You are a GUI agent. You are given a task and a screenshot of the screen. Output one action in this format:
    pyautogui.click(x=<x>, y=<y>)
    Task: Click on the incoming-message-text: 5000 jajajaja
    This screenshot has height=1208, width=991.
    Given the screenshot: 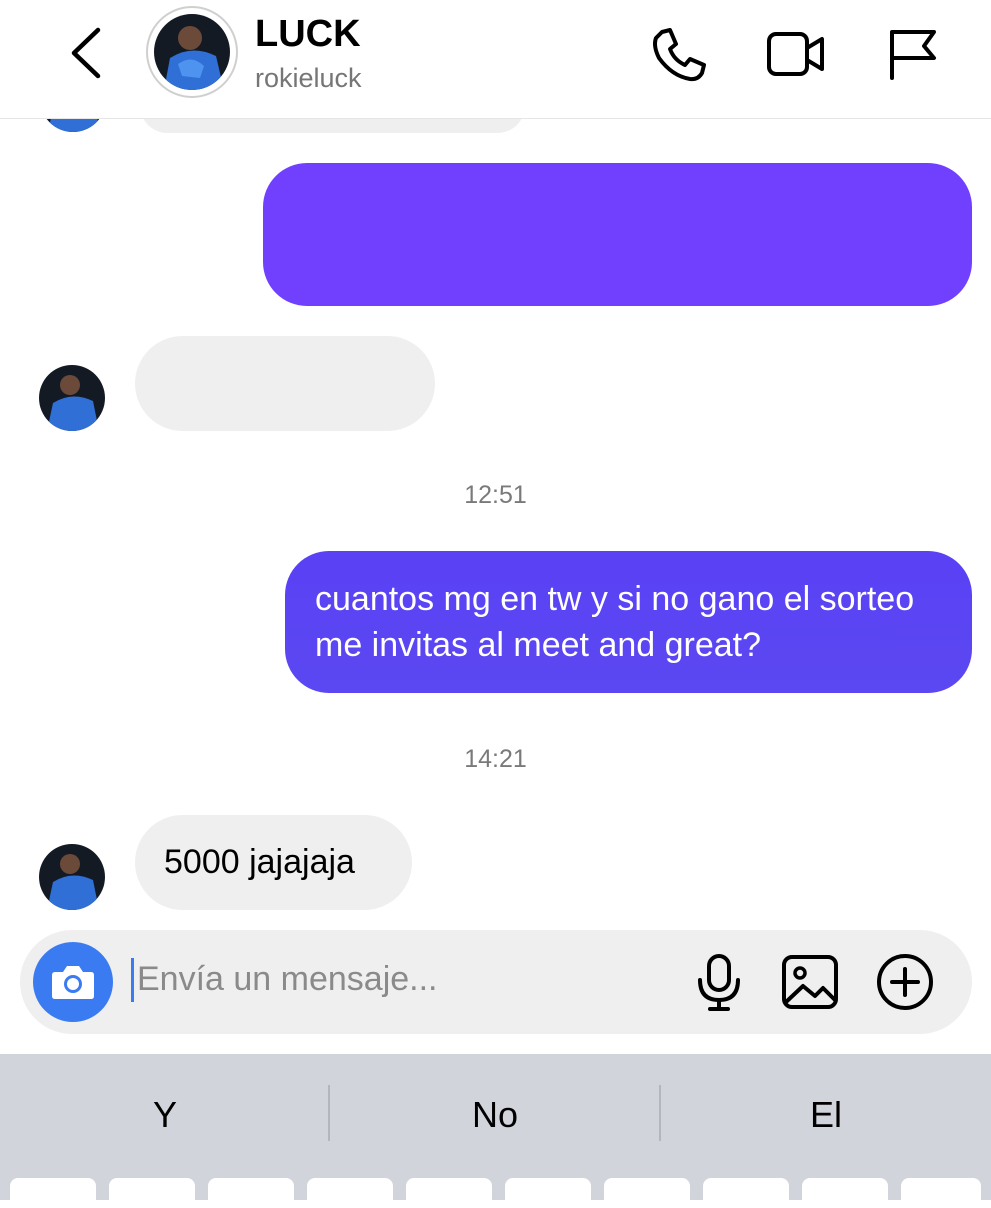 What is the action you would take?
    pyautogui.click(x=259, y=862)
    